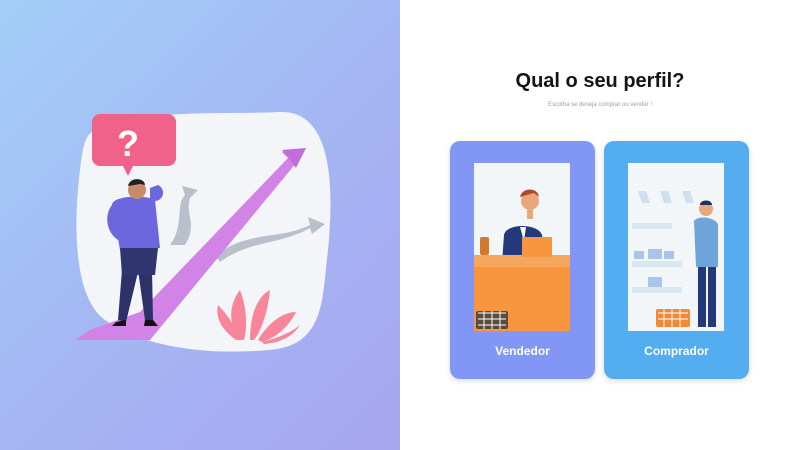 The width and height of the screenshot is (800, 450). What do you see at coordinates (522, 247) in the screenshot?
I see `shopkeeper-illustration` at bounding box center [522, 247].